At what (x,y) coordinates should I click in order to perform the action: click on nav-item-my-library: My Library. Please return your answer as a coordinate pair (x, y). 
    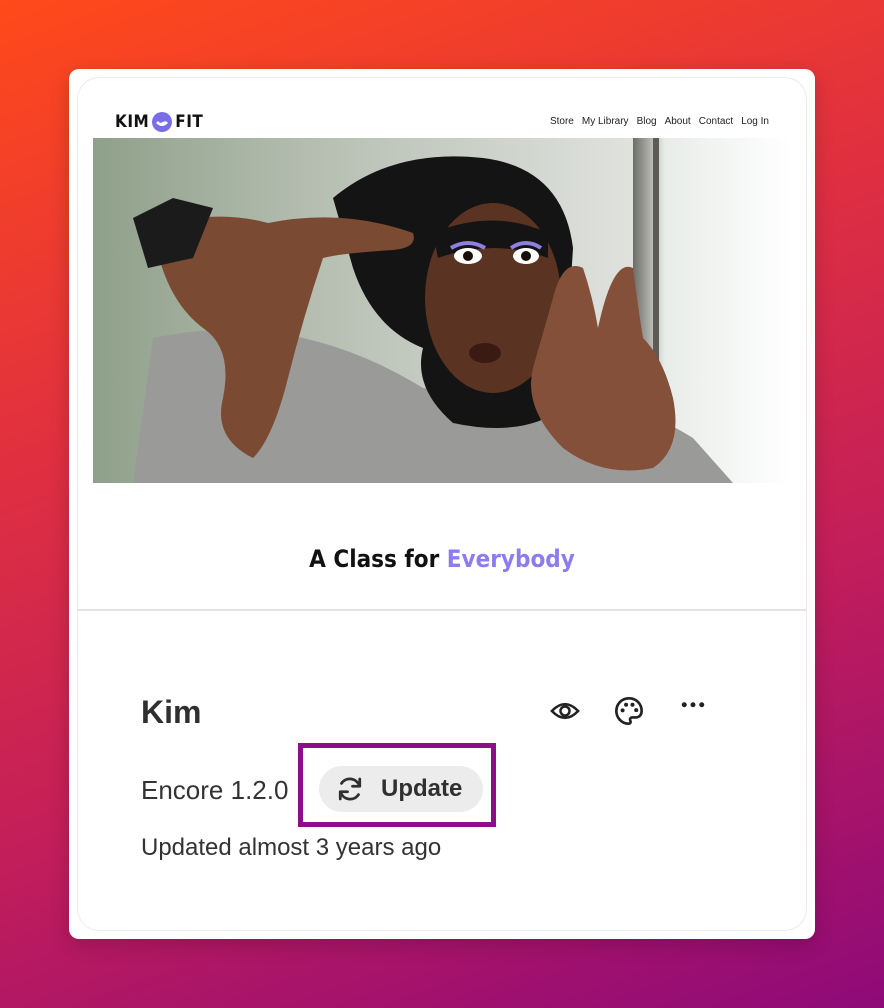
    Looking at the image, I should click on (605, 121).